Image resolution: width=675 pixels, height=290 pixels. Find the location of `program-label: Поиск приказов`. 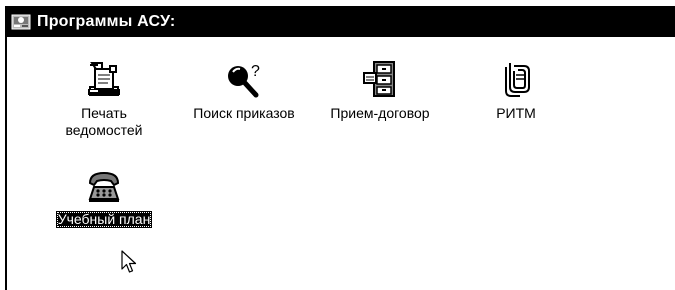

program-label: Поиск приказов is located at coordinates (244, 113).